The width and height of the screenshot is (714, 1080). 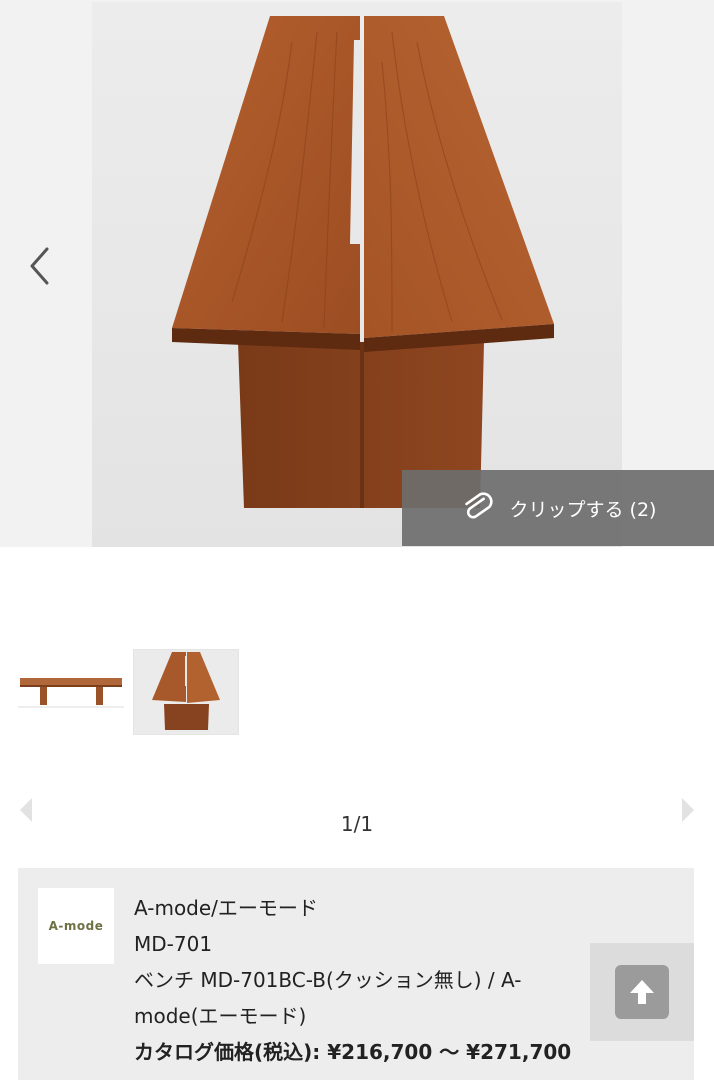 I want to click on image-prev-button, so click(x=39, y=266).